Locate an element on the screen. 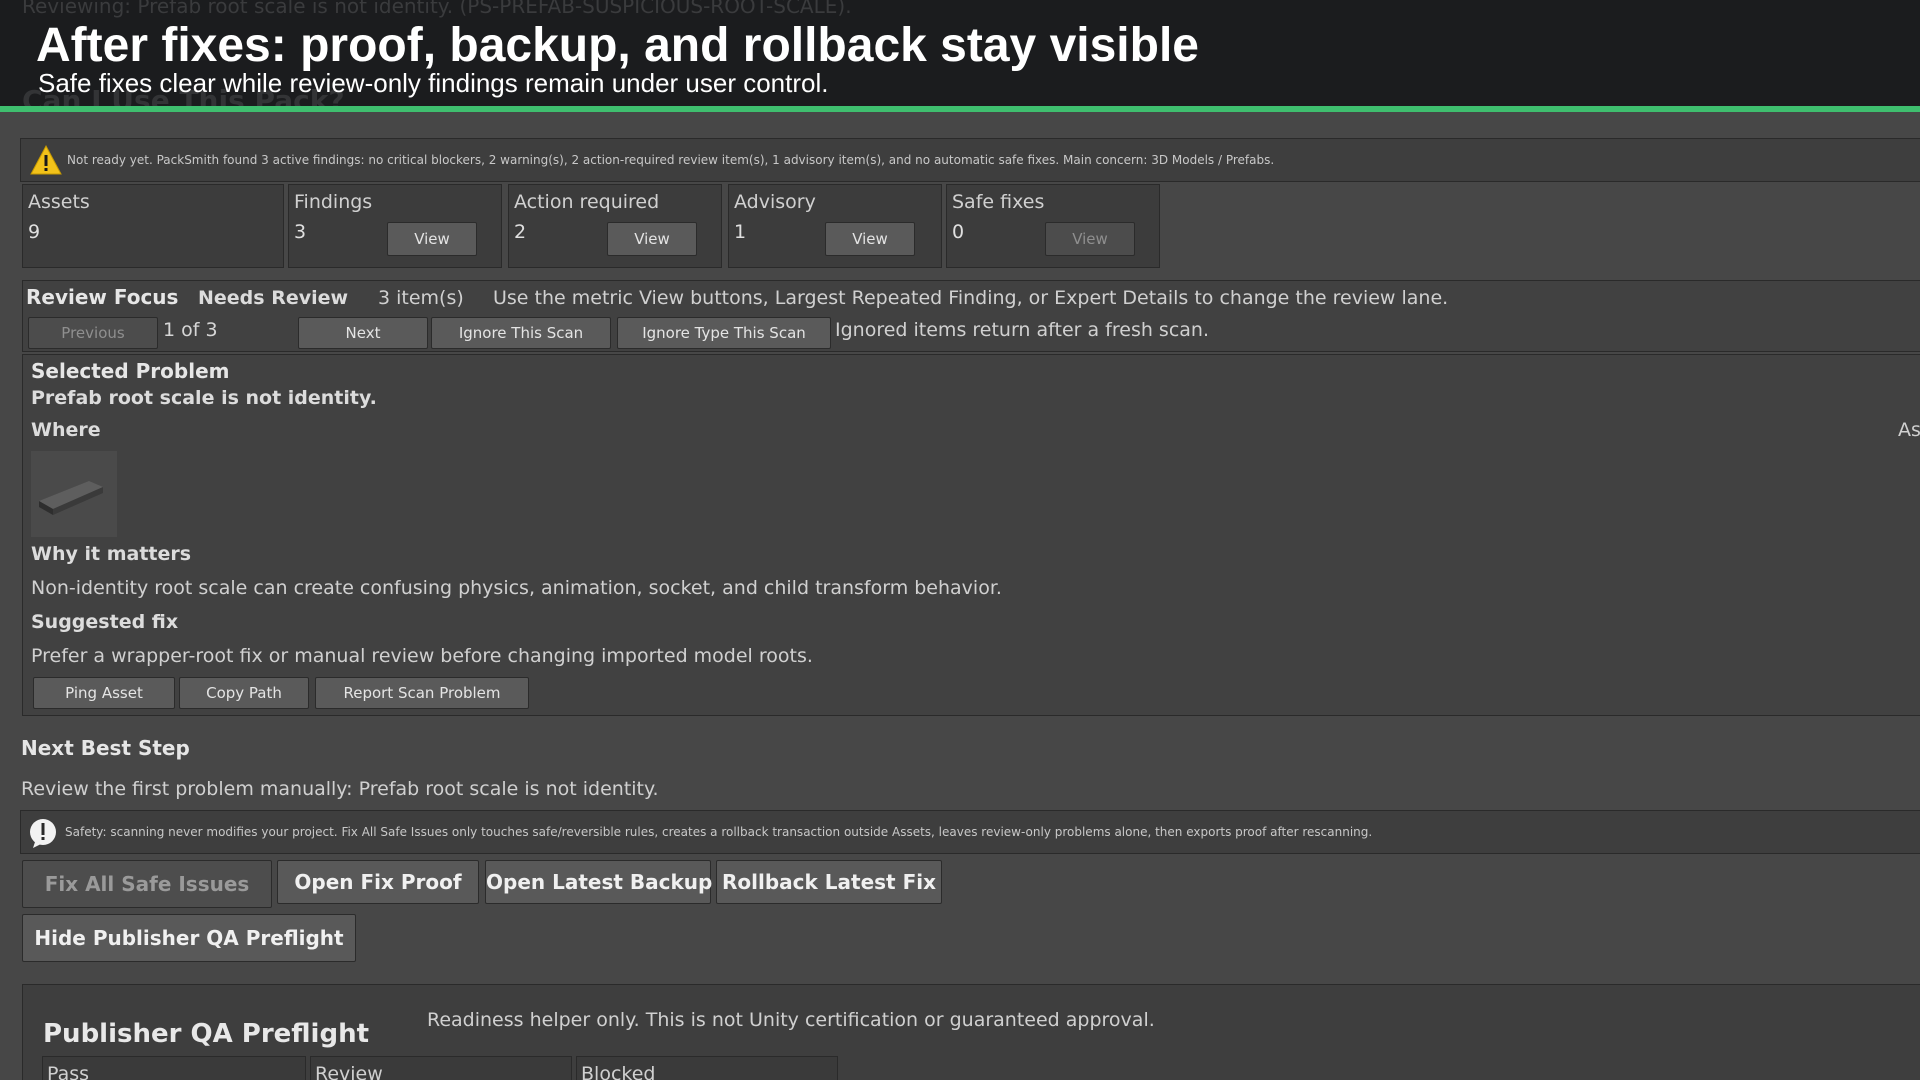  review-item-count: 3 item(s) is located at coordinates (421, 298).